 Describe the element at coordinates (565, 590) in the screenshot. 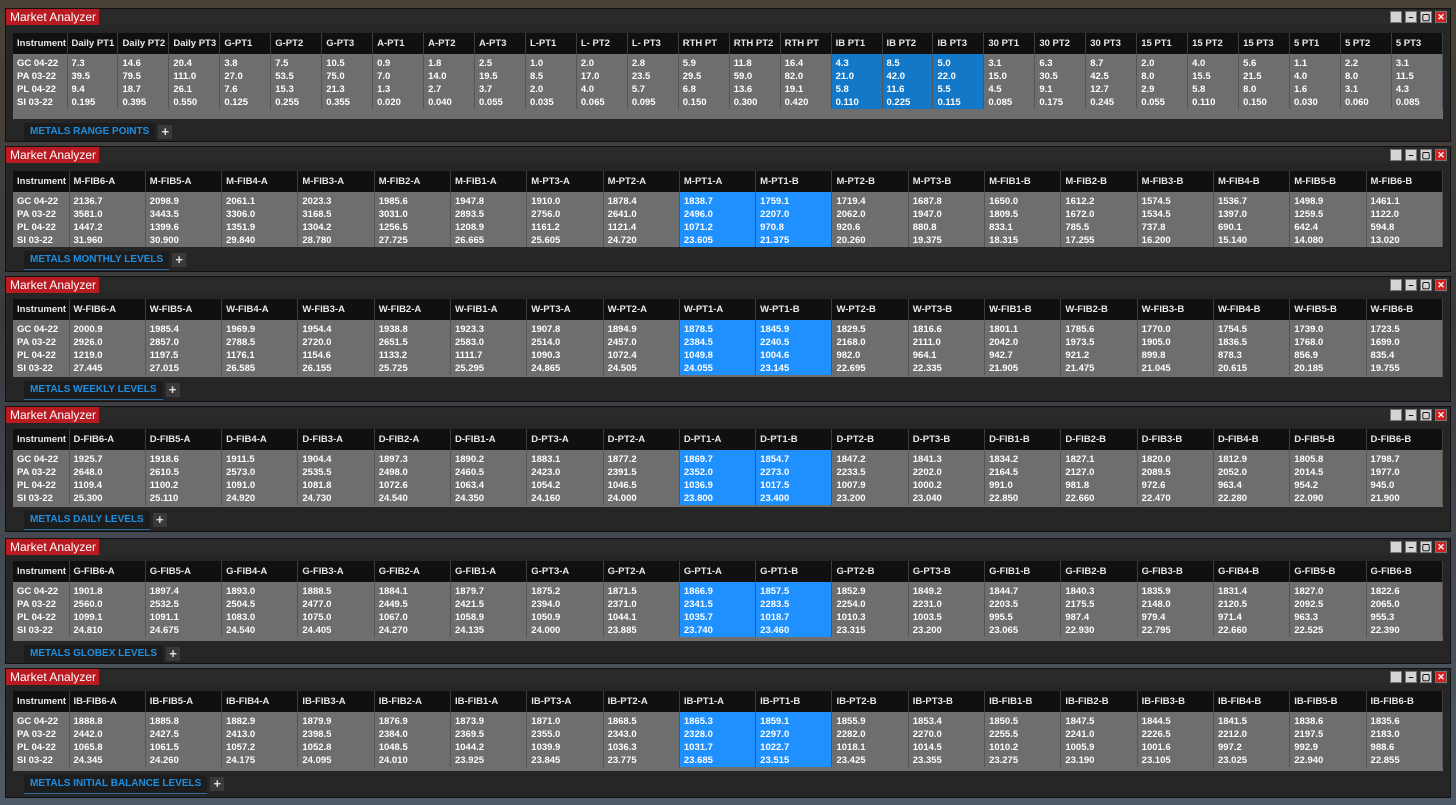

I see `value-cell: 1875.2` at that location.